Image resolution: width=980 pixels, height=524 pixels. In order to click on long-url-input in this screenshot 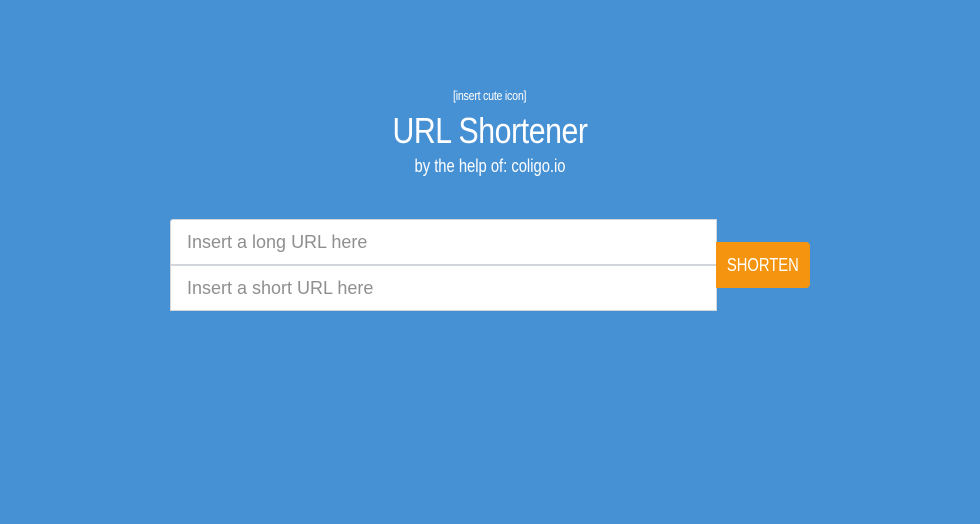, I will do `click(443, 242)`.